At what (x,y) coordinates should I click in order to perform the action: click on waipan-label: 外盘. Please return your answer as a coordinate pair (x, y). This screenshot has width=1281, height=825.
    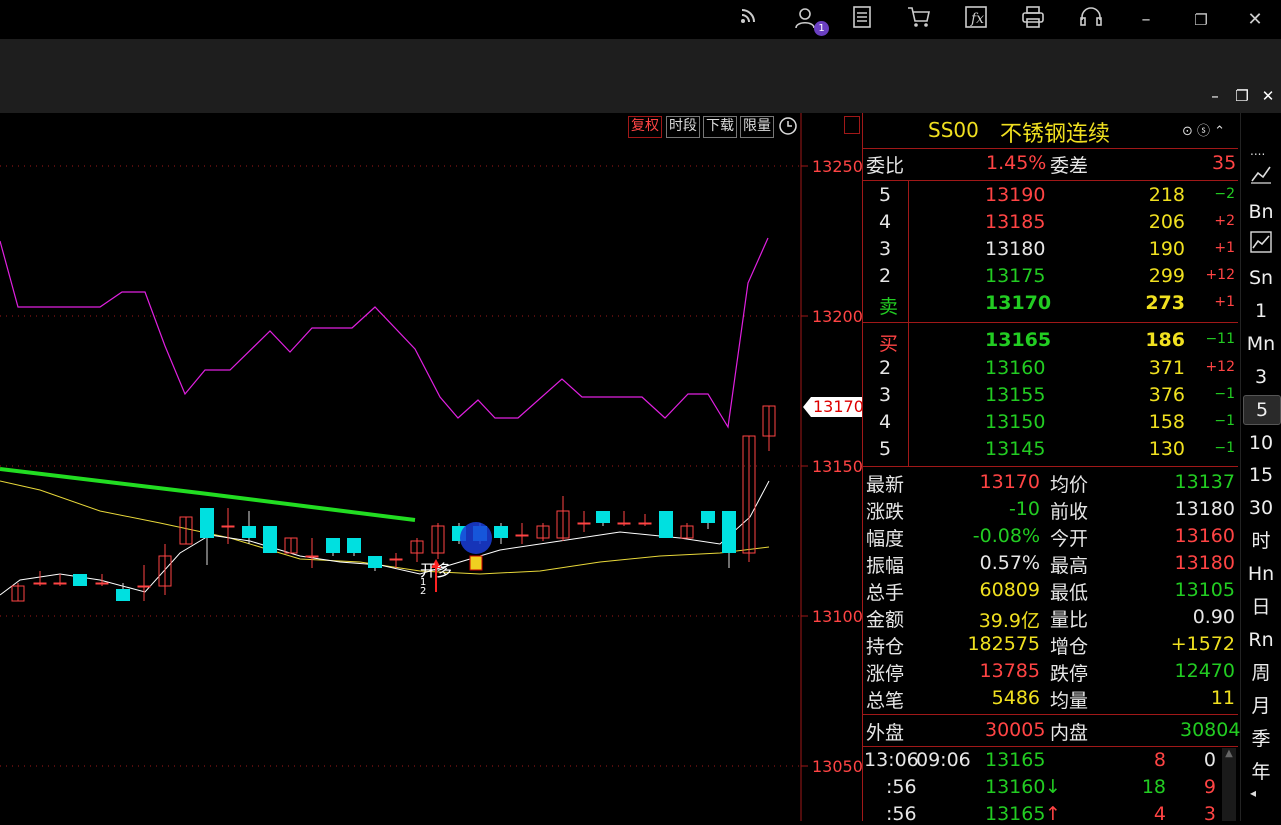
    Looking at the image, I should click on (885, 733).